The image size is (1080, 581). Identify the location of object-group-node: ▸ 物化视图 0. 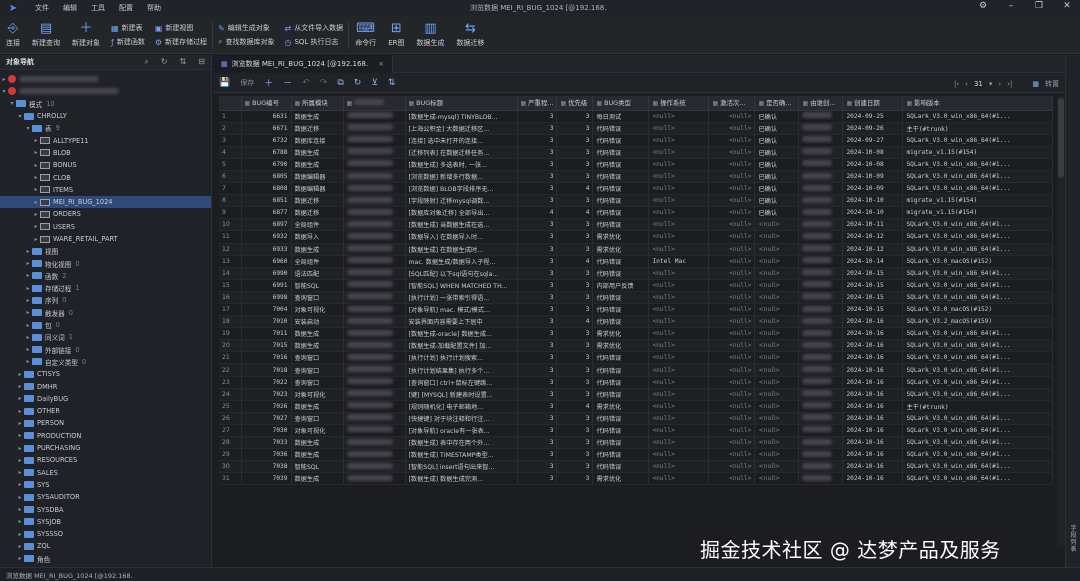
(105, 263).